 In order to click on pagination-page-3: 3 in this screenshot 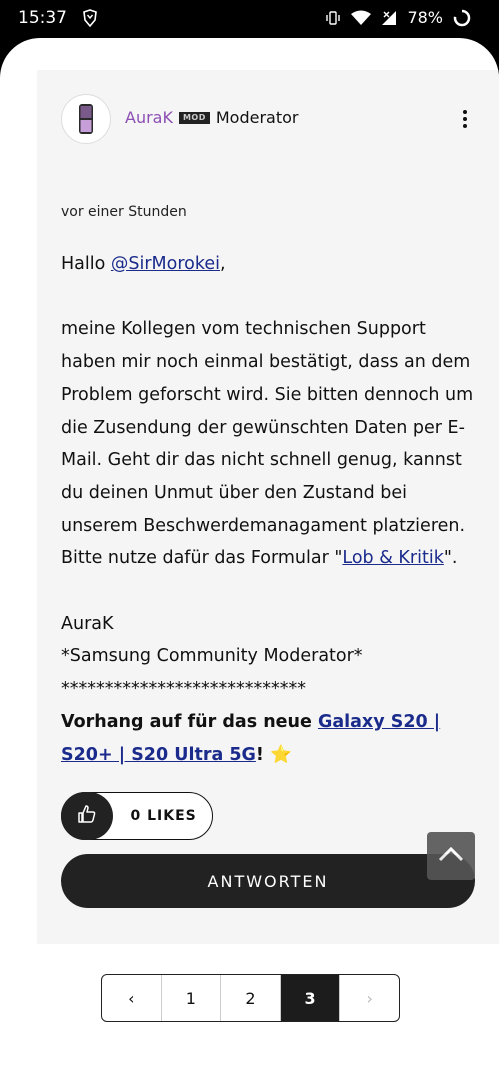, I will do `click(310, 998)`.